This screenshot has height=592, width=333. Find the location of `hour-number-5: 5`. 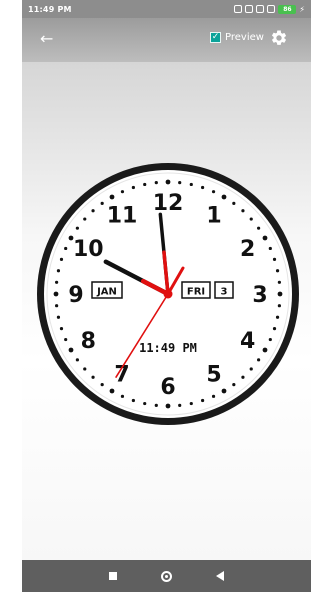

hour-number-5: 5 is located at coordinates (213, 375).